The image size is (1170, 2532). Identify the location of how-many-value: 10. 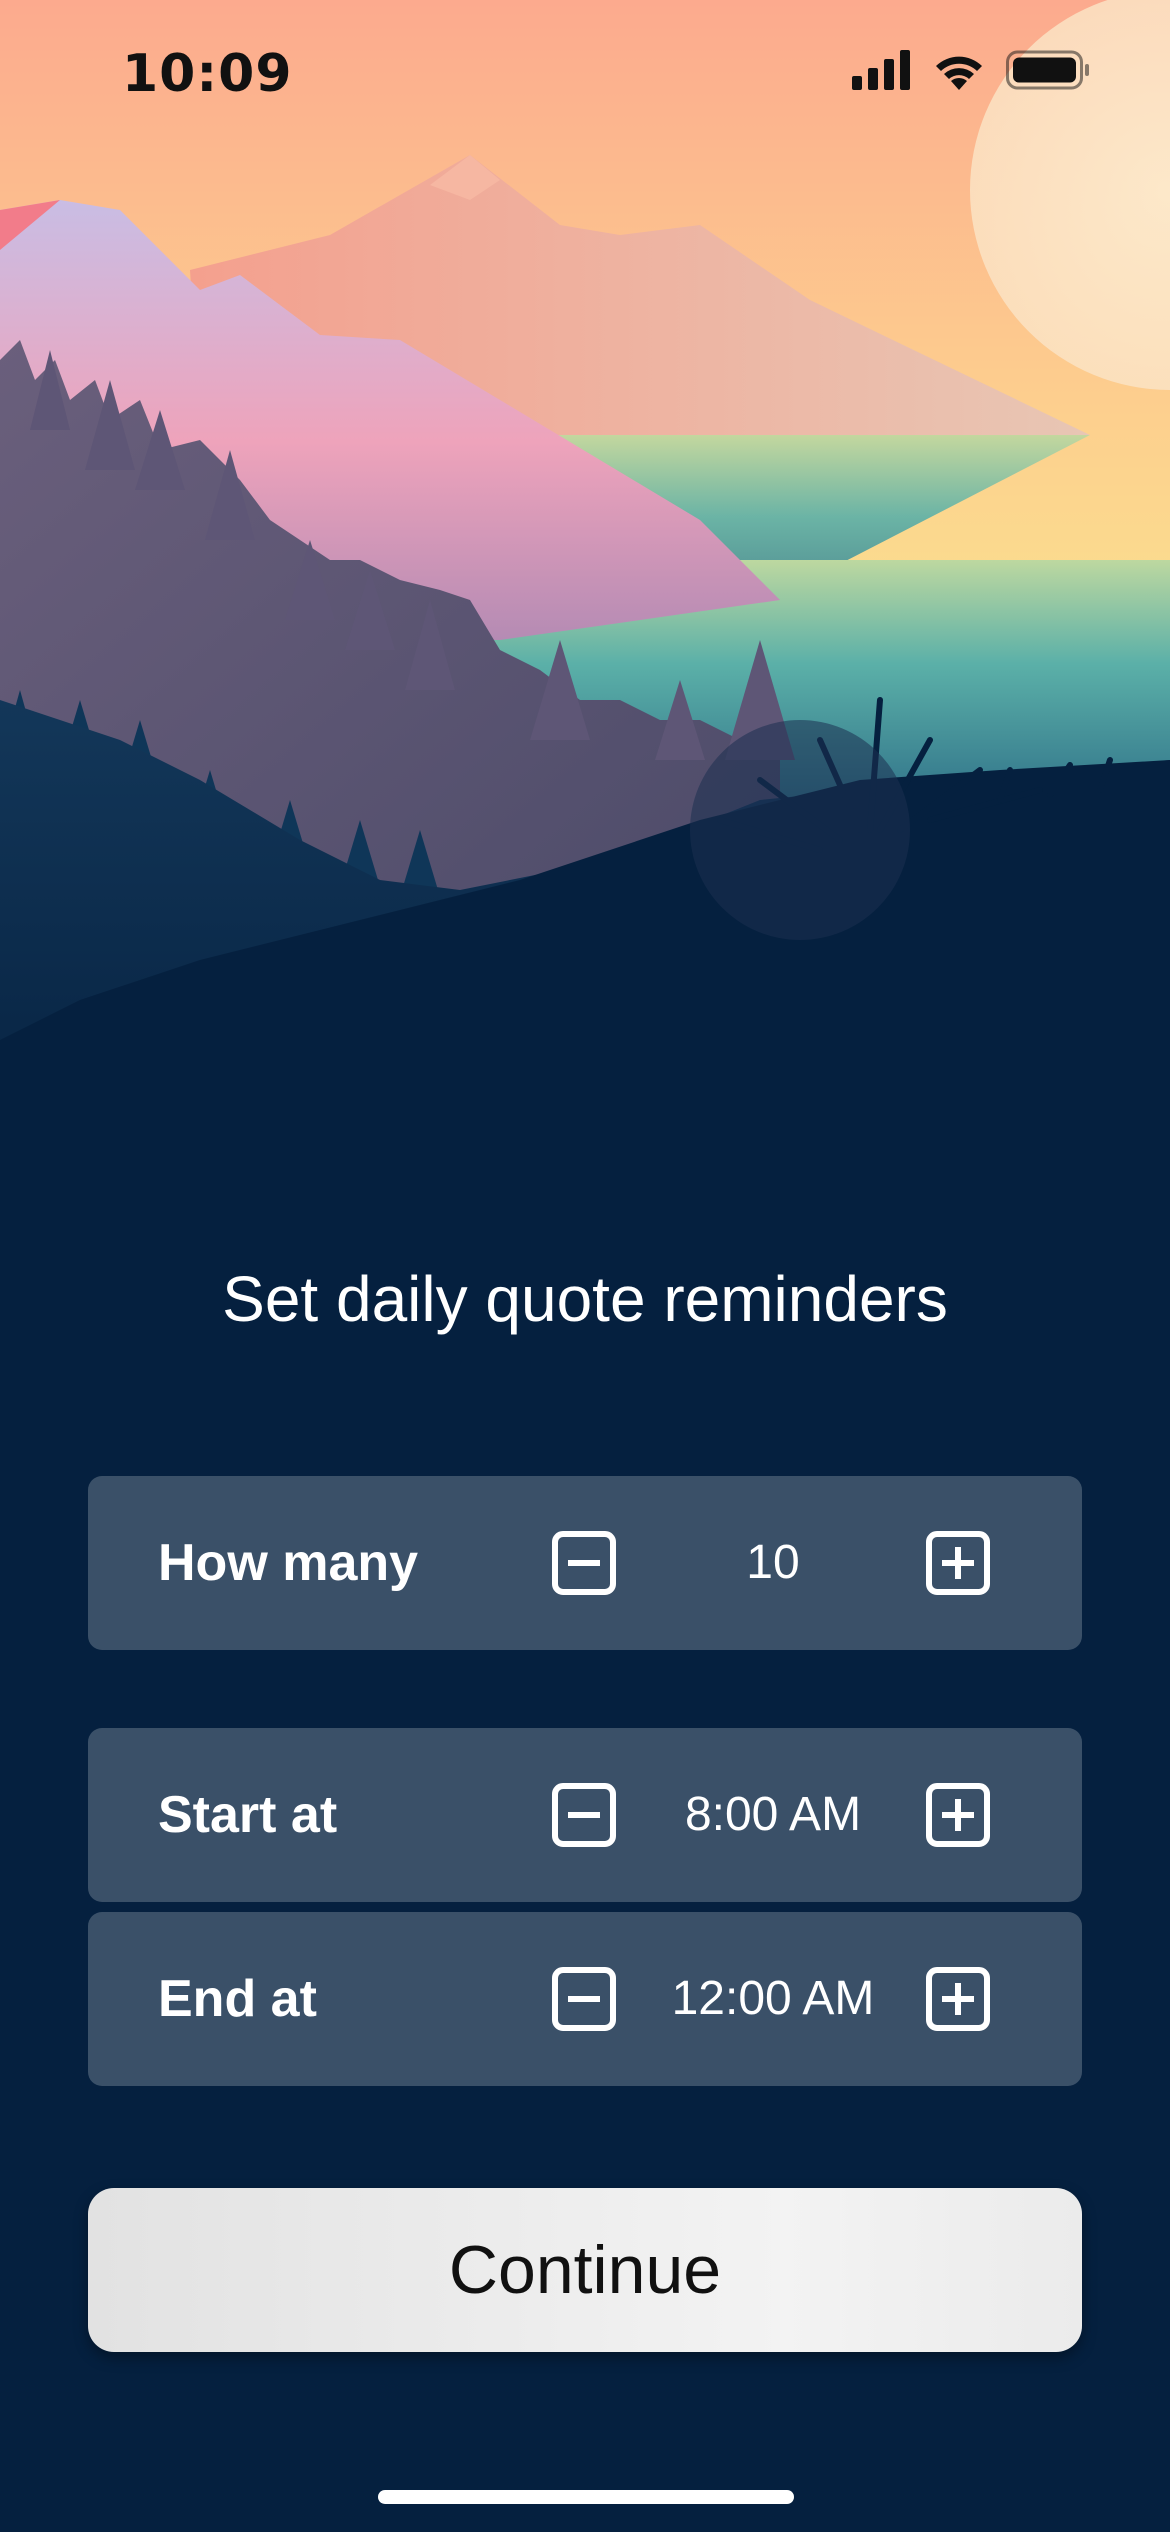
(773, 1562).